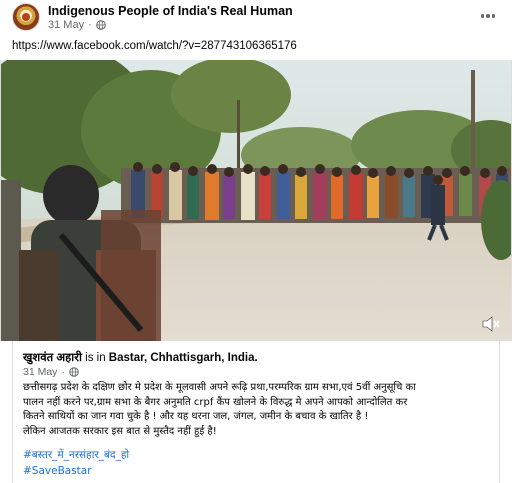 The image size is (512, 483). Describe the element at coordinates (66, 25) in the screenshot. I see `post-date: 31 May` at that location.